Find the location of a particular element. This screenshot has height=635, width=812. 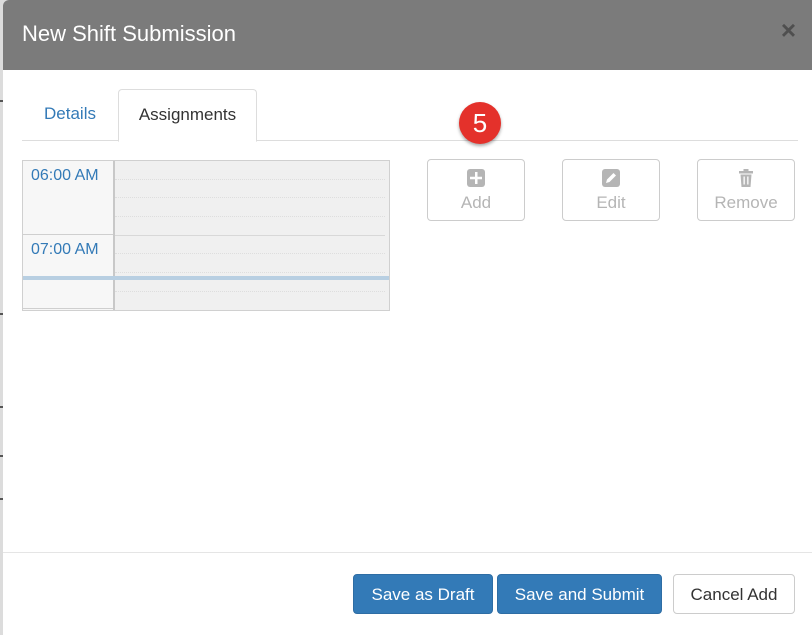

pencil-icon is located at coordinates (611, 178).